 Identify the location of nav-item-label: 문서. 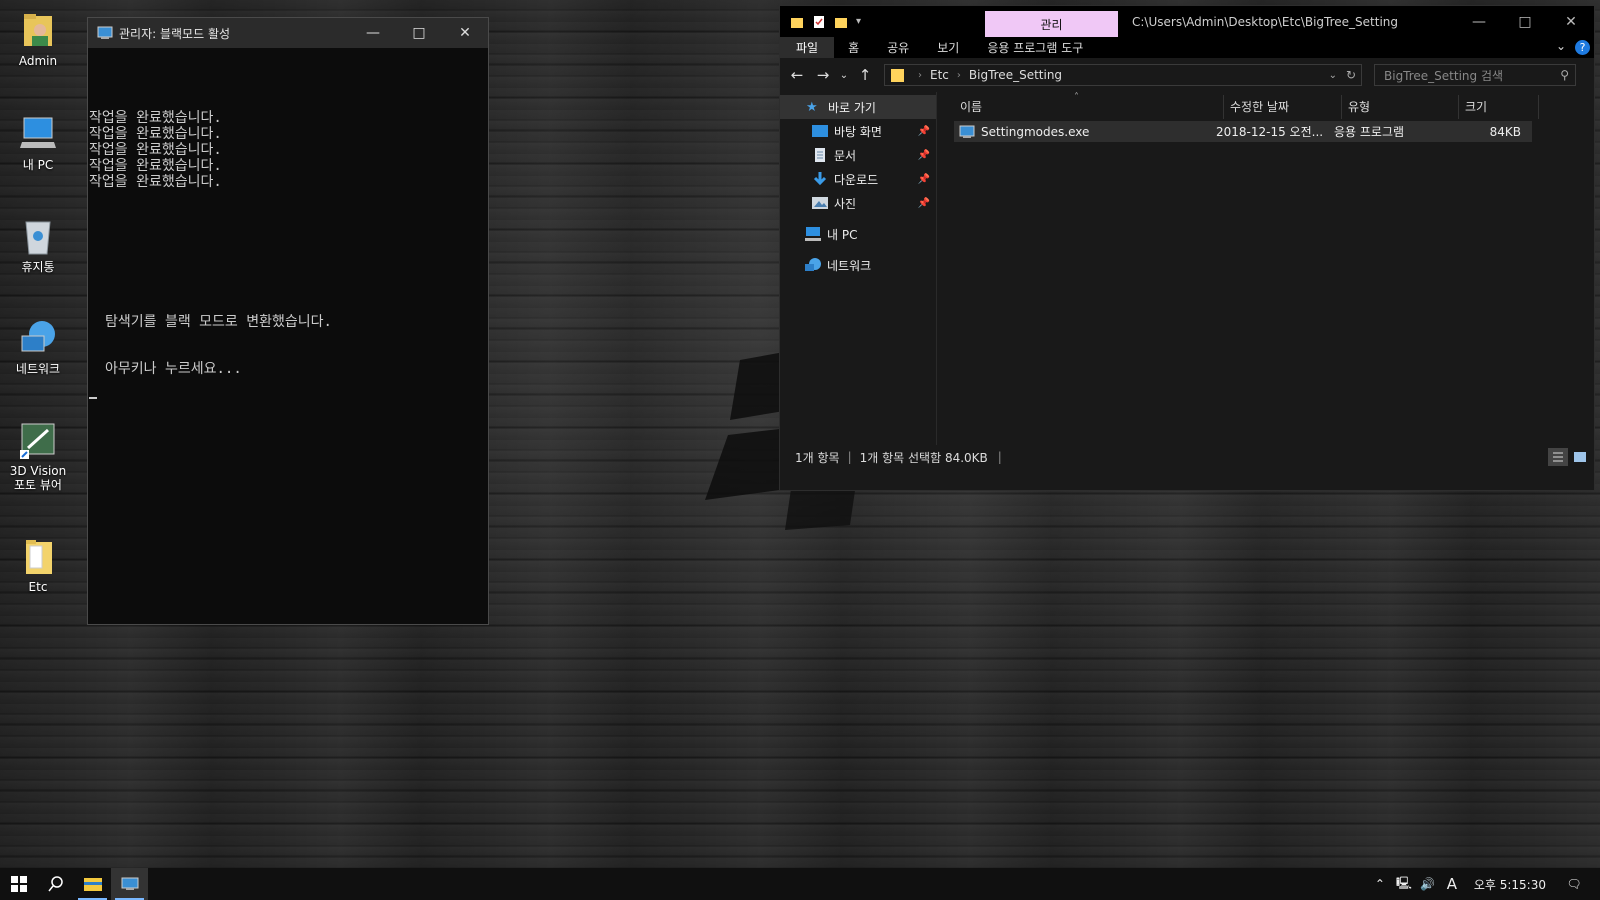
(845, 155).